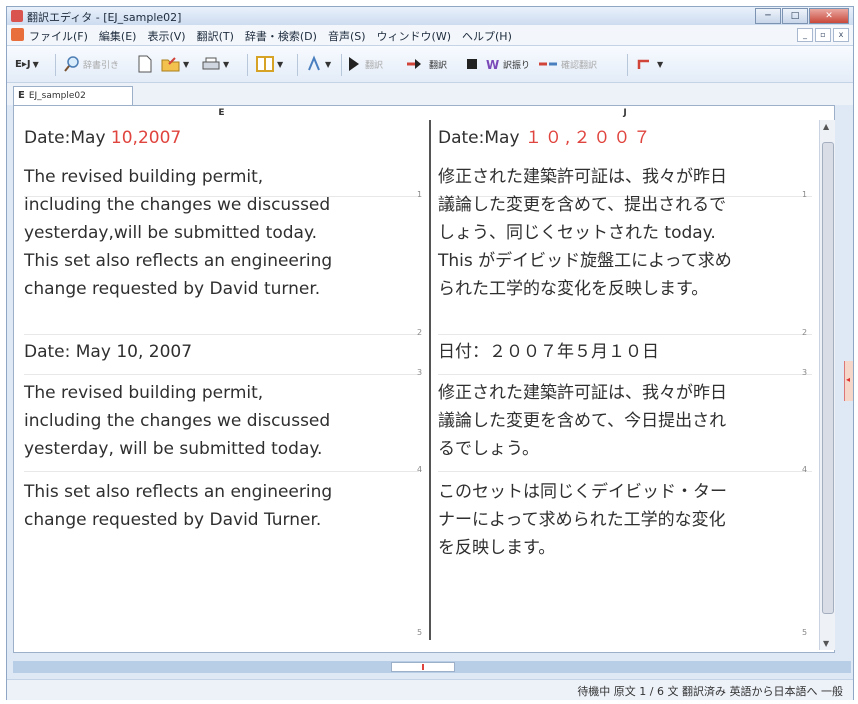 This screenshot has height=704, width=858. I want to click on vertical-scrollbar: ▲ ▼, so click(827, 385).